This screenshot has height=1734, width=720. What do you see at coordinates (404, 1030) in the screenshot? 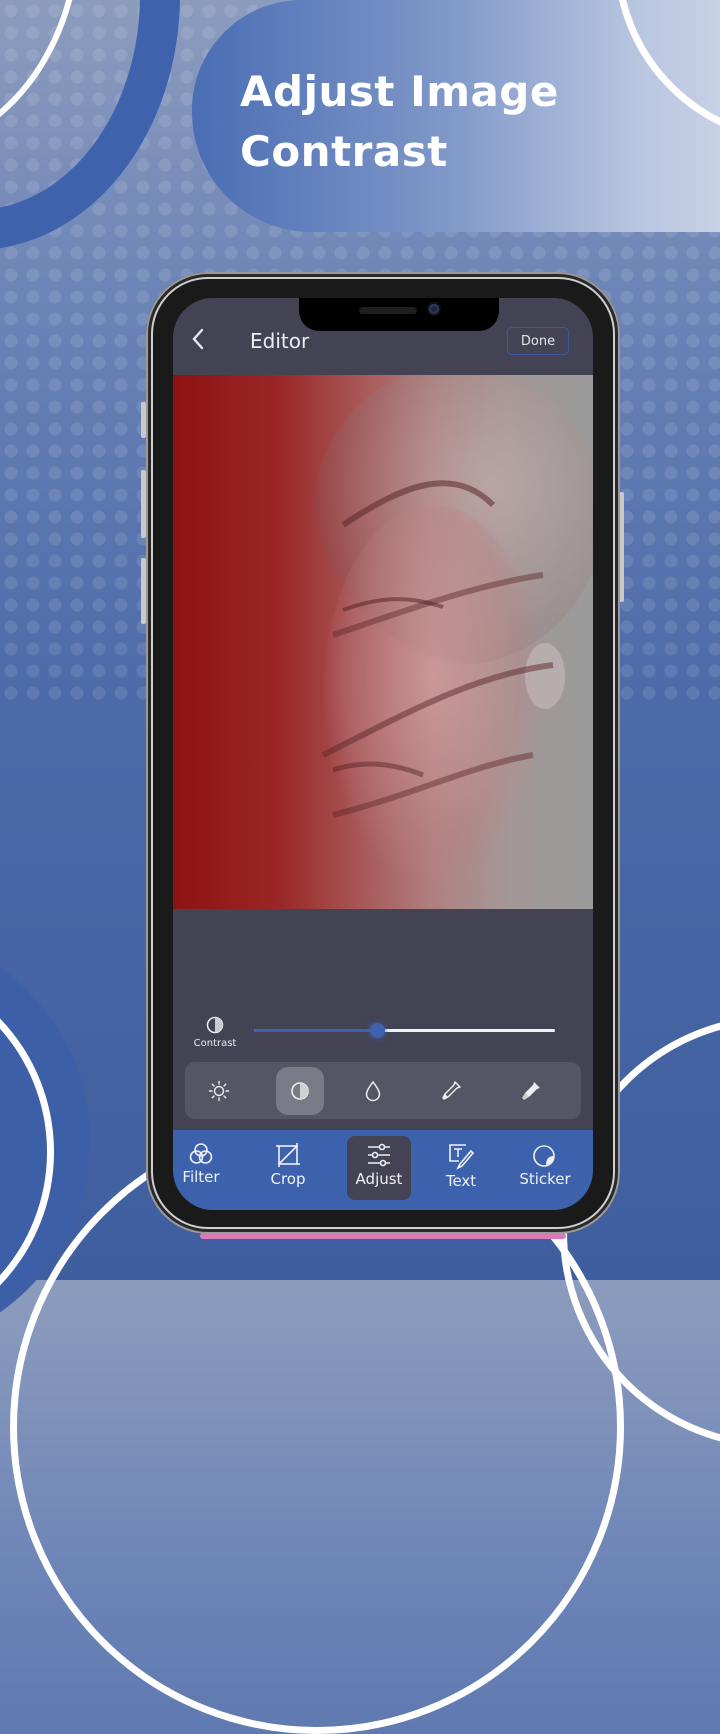
I see `contrast-slider-track` at bounding box center [404, 1030].